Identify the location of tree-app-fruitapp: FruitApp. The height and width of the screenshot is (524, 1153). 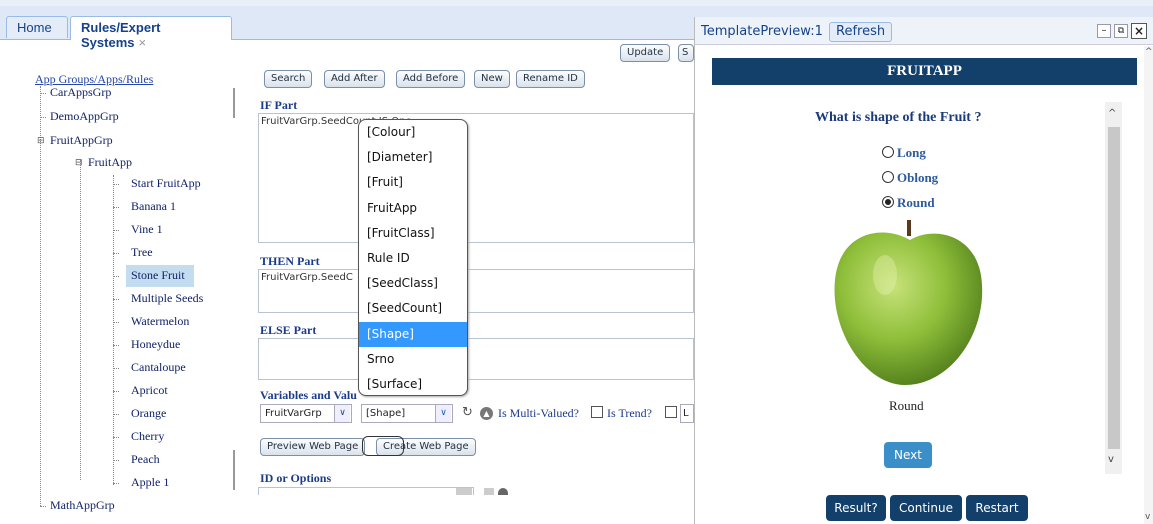
(110, 162).